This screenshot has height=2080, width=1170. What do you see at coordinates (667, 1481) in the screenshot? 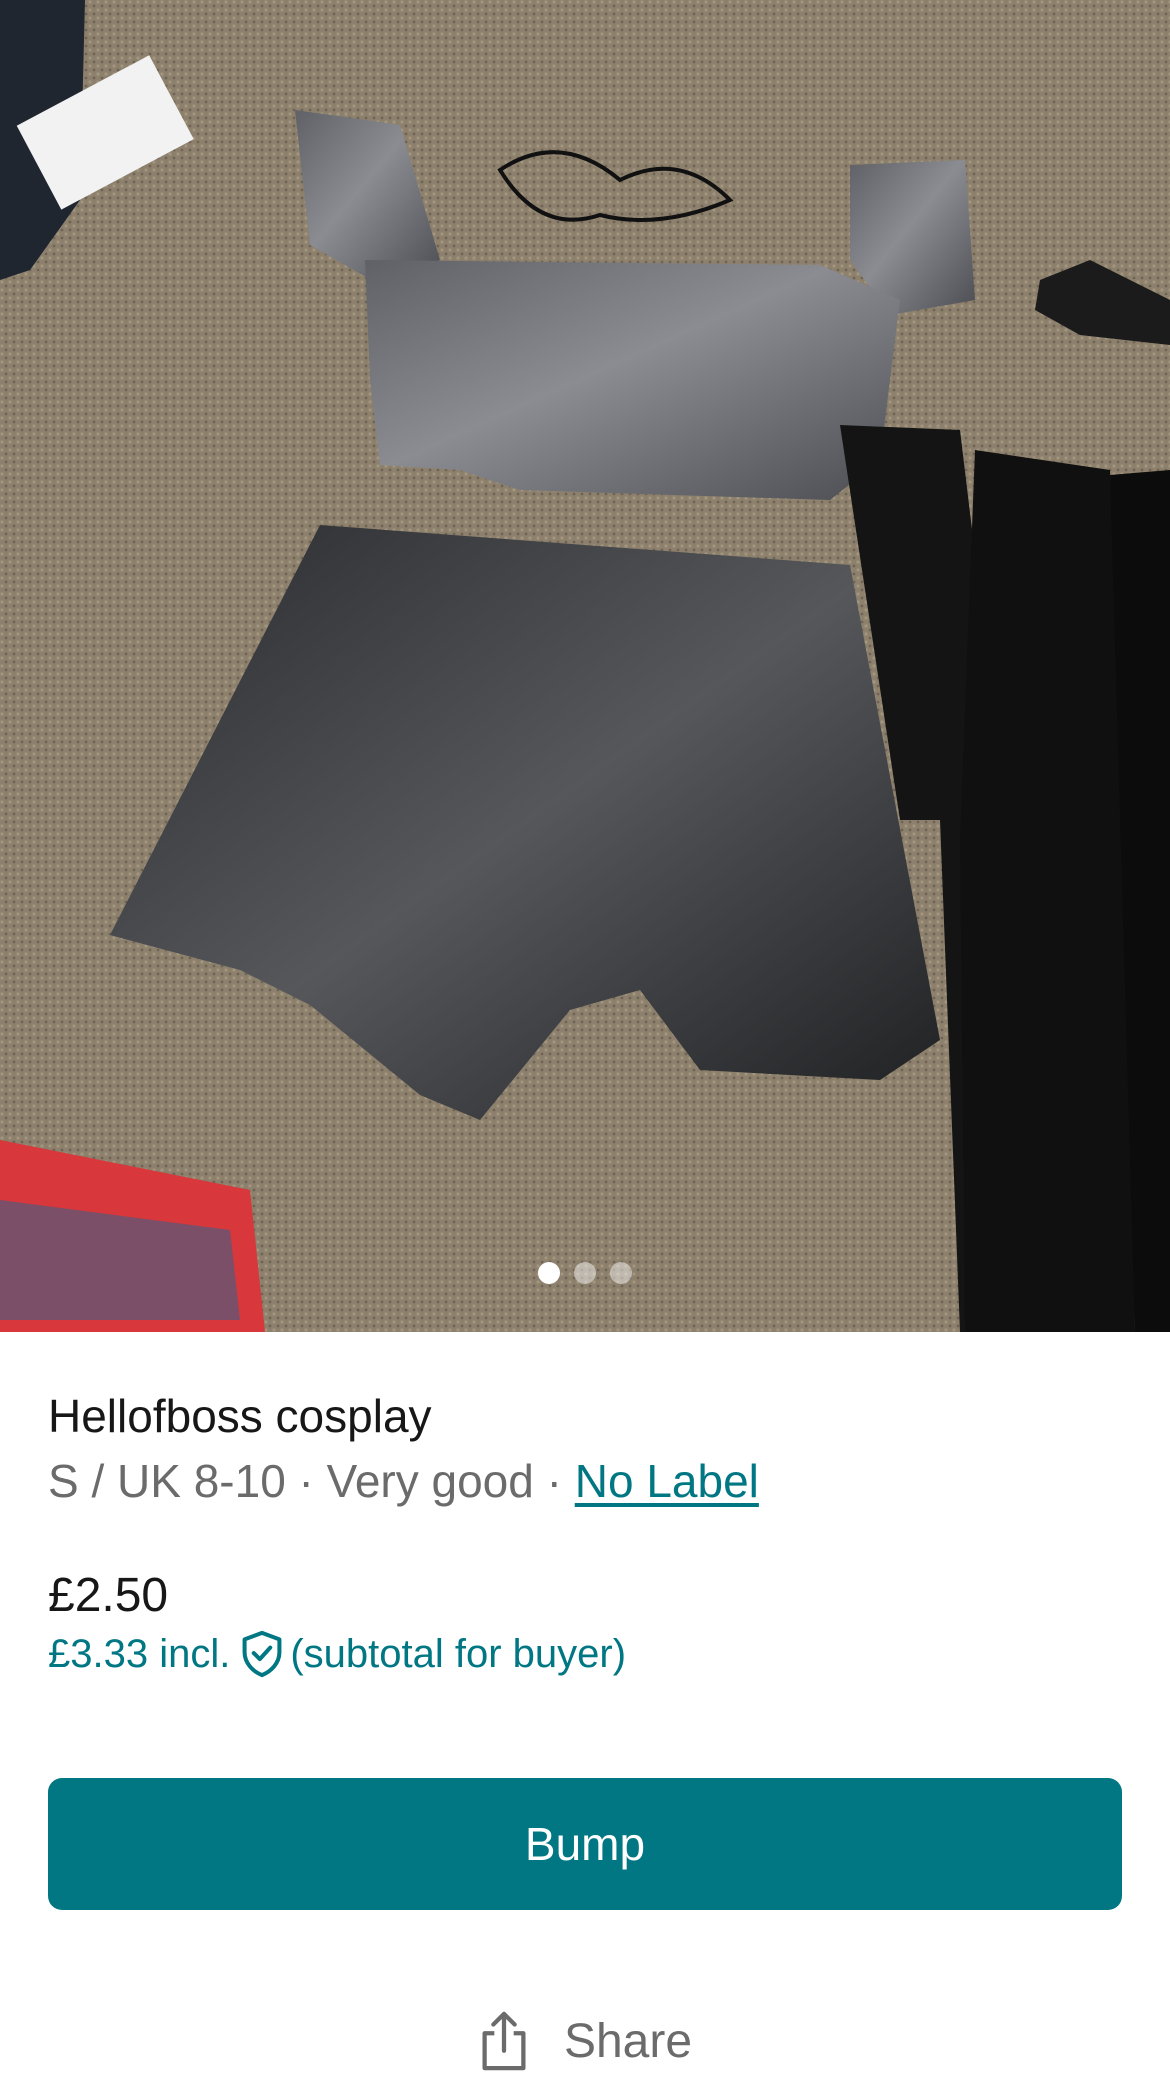
I see `item-brand-link: No Label` at bounding box center [667, 1481].